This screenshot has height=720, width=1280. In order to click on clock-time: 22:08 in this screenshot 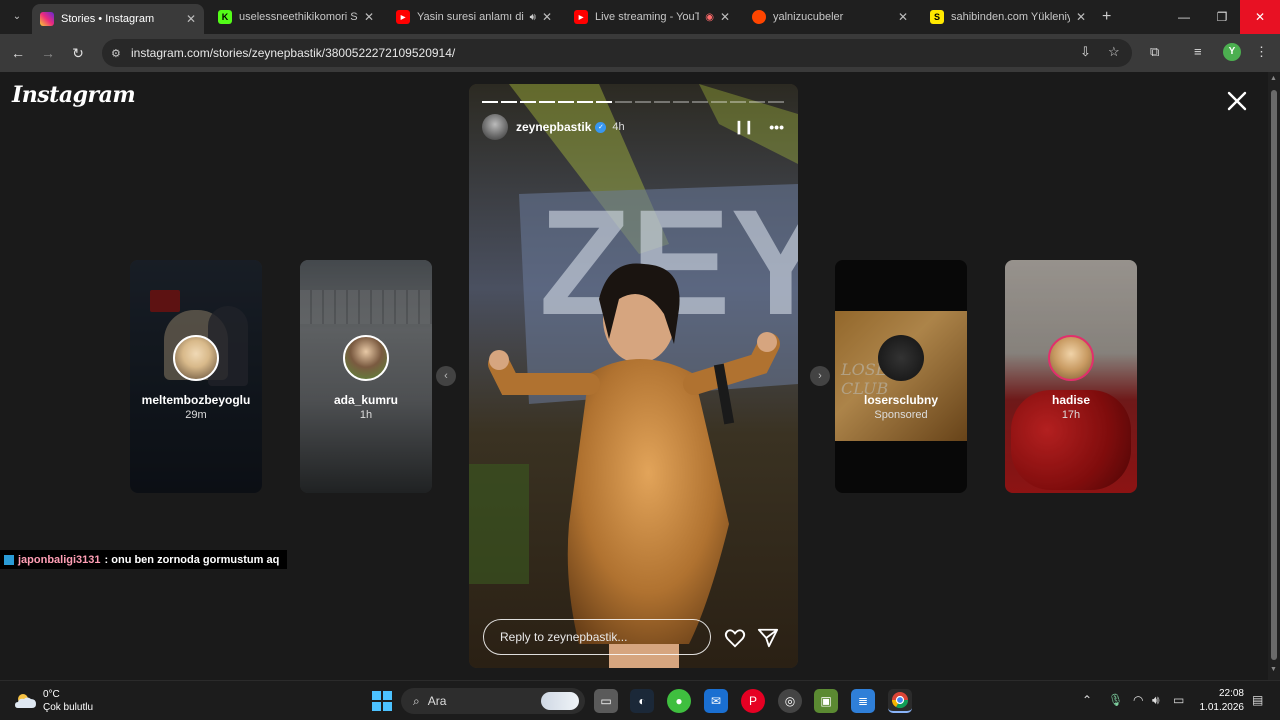, I will do `click(1231, 693)`.